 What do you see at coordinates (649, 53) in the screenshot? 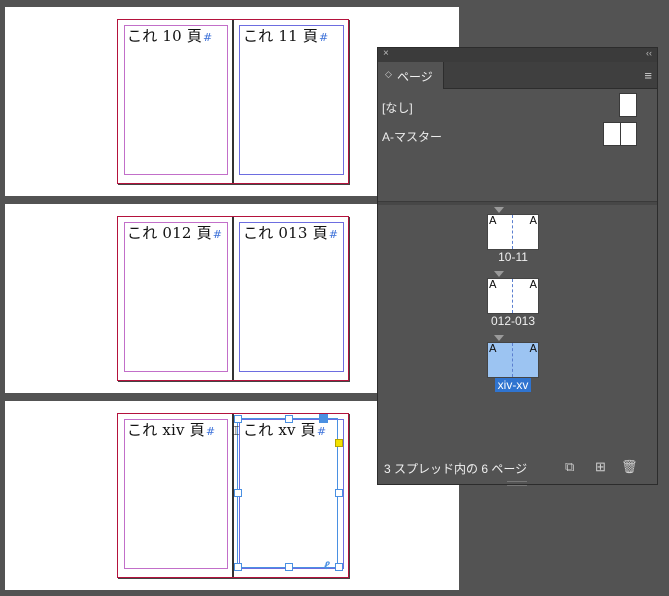
I see `collapse-icon: ‹‹` at bounding box center [649, 53].